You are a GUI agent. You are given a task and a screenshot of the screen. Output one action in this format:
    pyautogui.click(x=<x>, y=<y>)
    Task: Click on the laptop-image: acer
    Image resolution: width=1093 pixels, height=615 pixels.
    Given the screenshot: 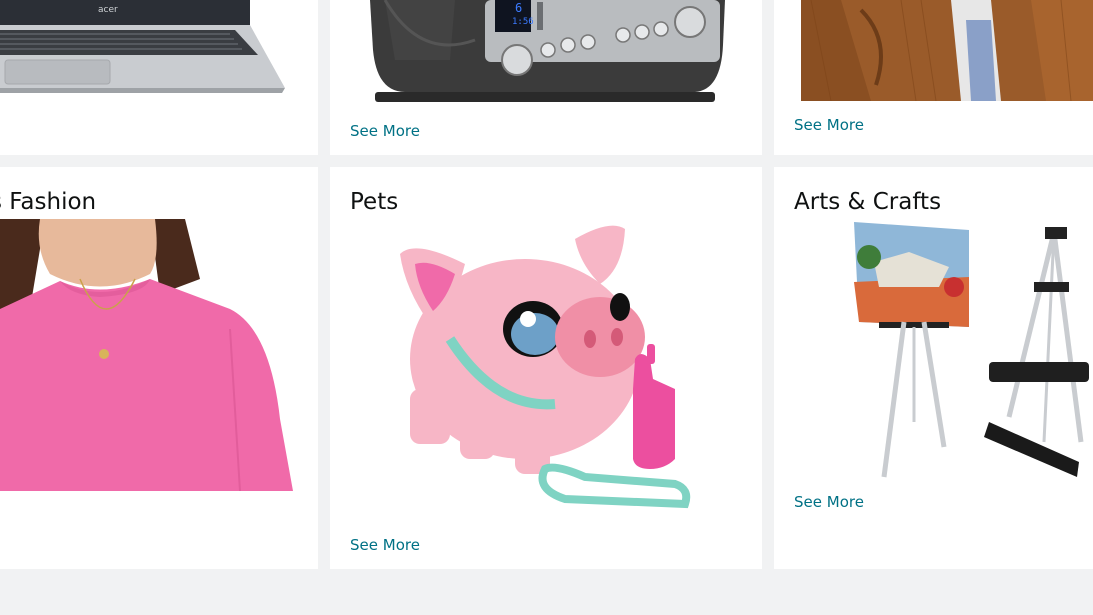 What is the action you would take?
    pyautogui.click(x=155, y=50)
    